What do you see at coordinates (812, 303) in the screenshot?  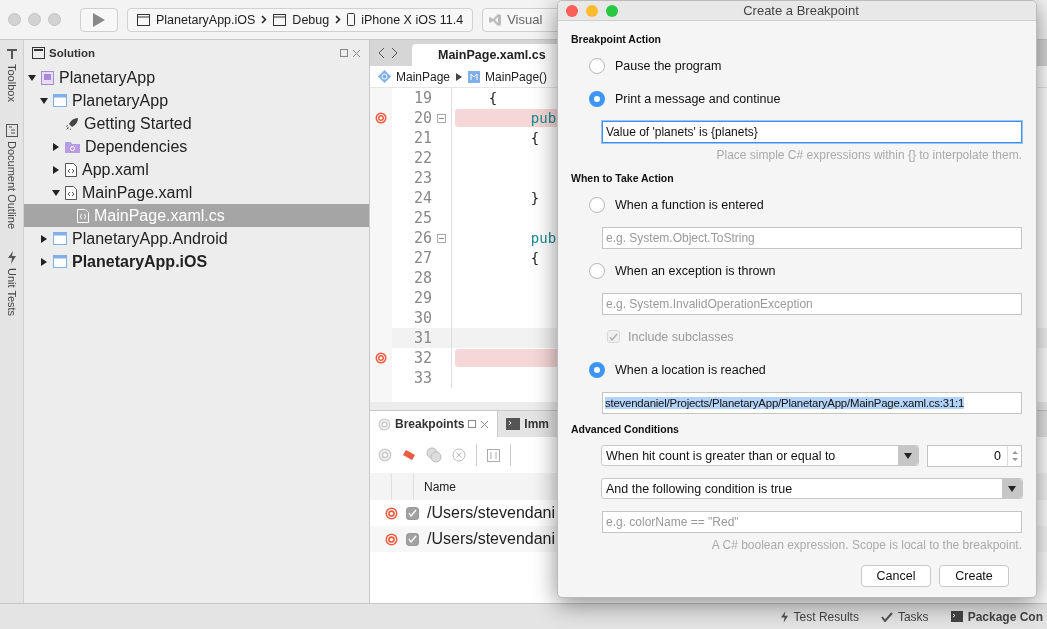 I see `input-field: e.g. System.InvalidOperationException` at bounding box center [812, 303].